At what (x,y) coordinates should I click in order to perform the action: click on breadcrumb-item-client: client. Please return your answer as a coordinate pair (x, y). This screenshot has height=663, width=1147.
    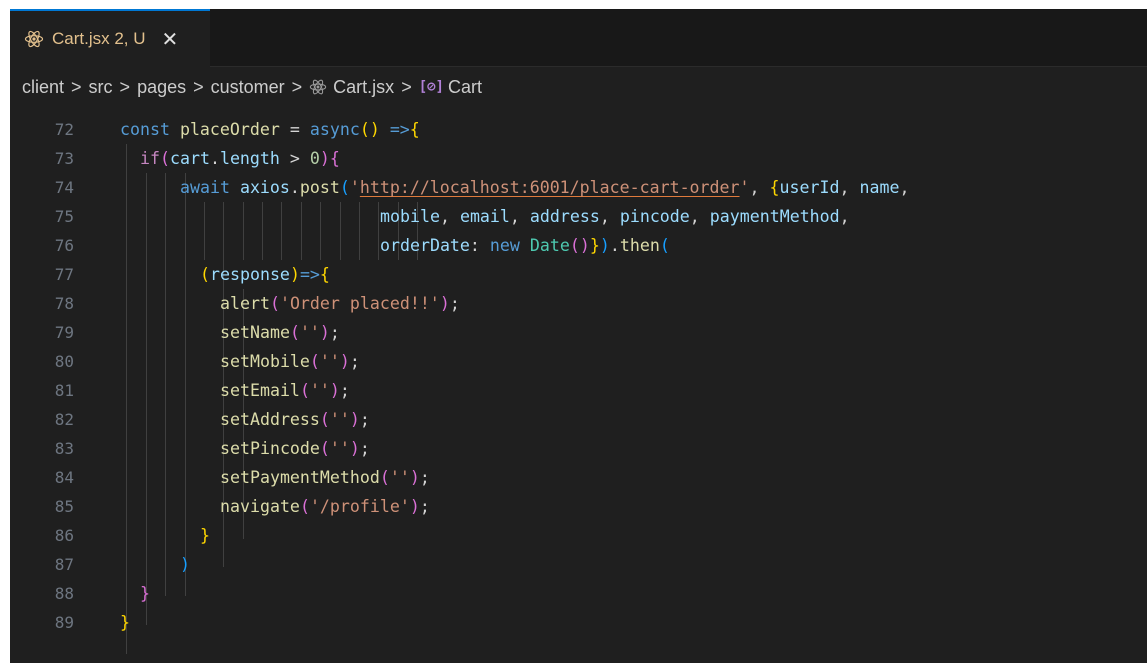
    Looking at the image, I should click on (43, 87).